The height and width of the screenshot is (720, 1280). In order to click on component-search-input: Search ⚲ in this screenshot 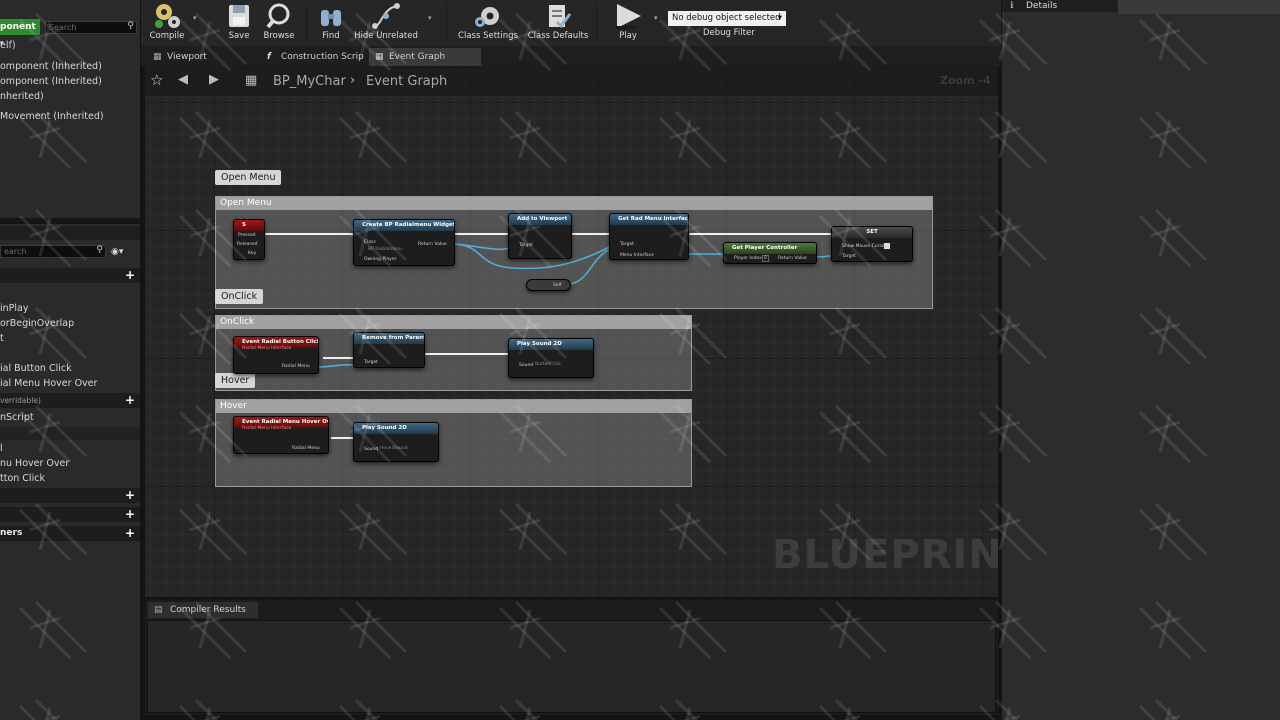, I will do `click(91, 27)`.